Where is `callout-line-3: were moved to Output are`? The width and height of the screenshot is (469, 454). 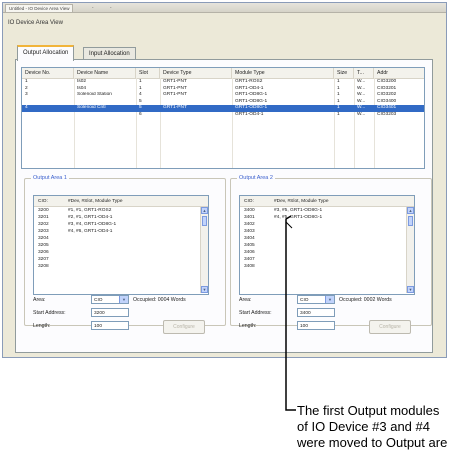 callout-line-3: were moved to Output are is located at coordinates (372, 442).